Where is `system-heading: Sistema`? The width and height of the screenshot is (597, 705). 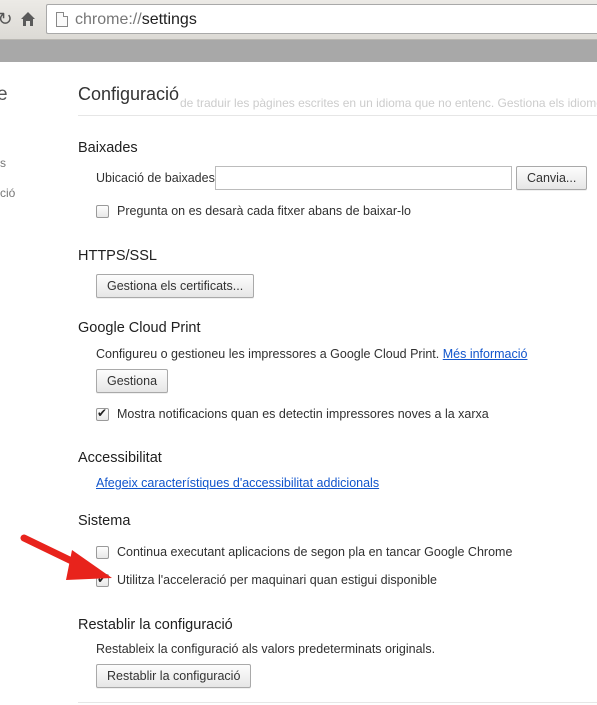 system-heading: Sistema is located at coordinates (104, 521).